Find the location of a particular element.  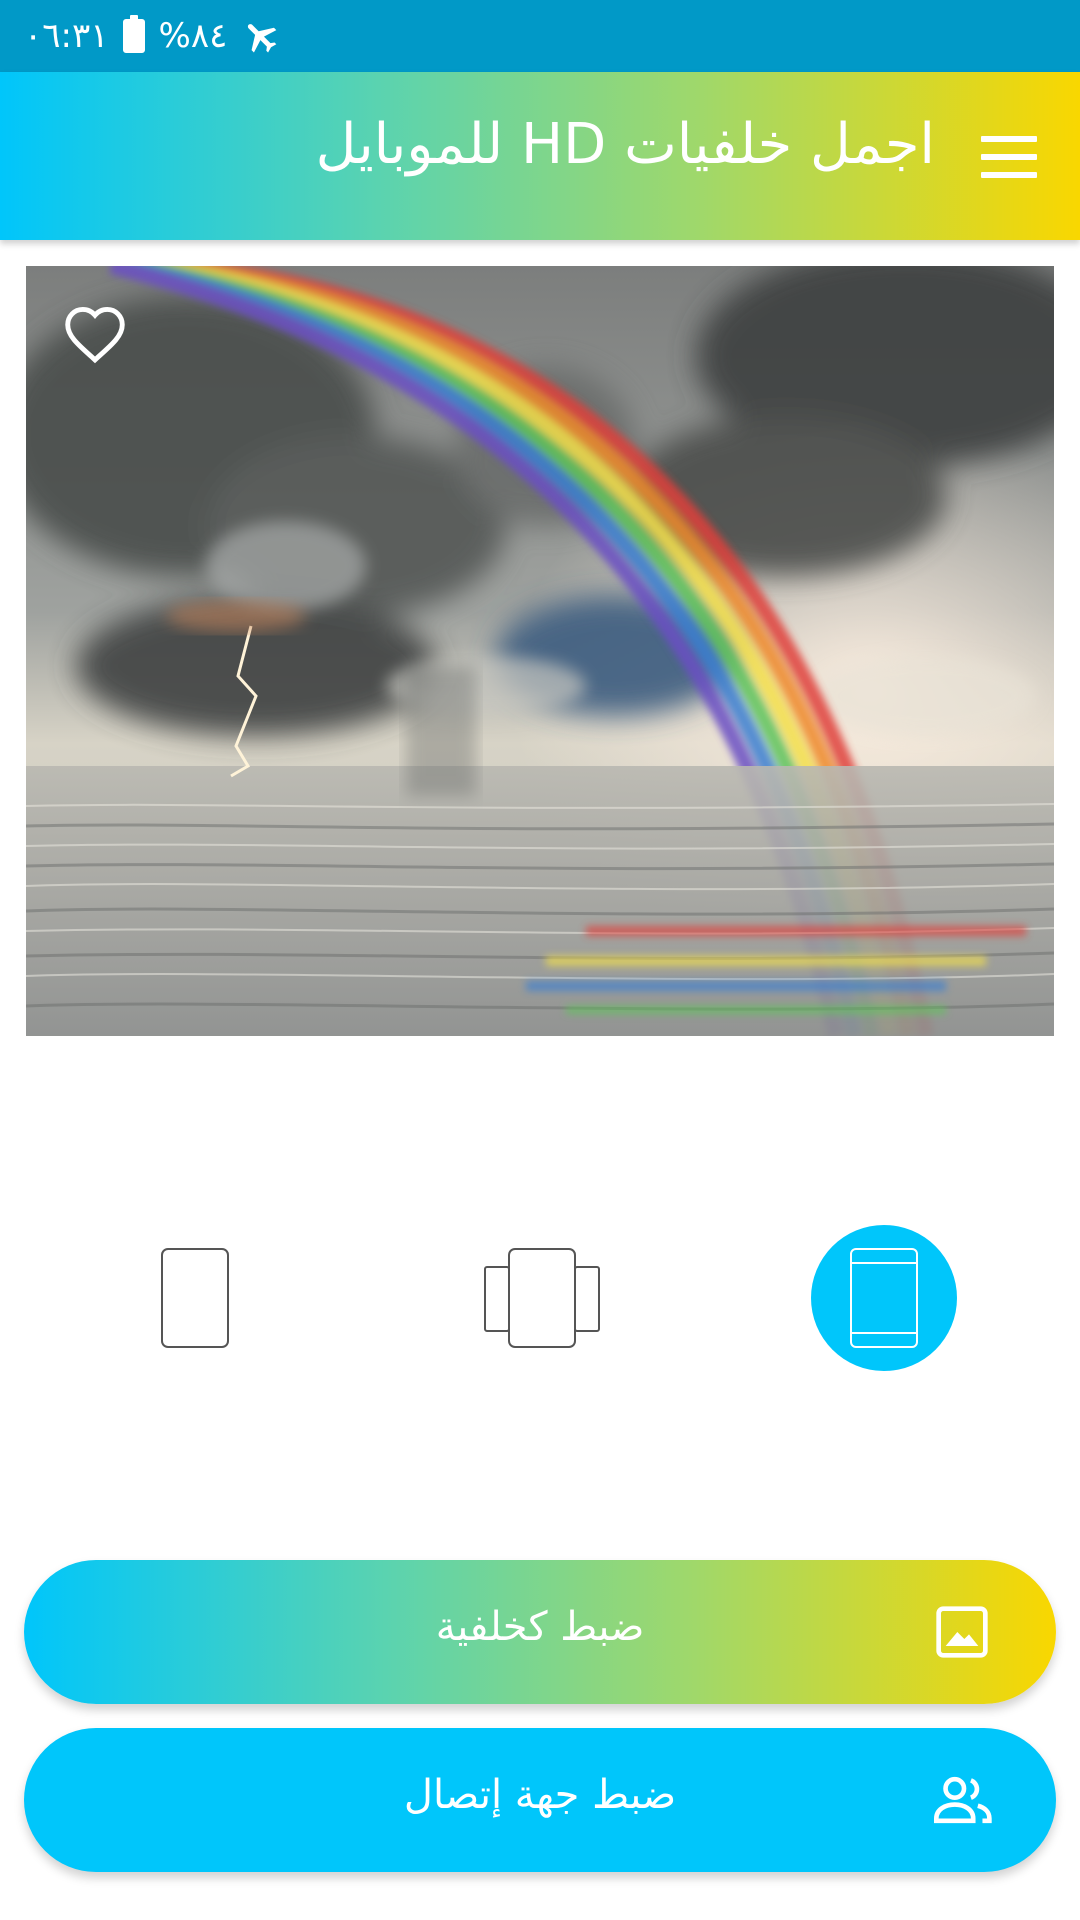

set-contact-label: ضبط جهة إتصال is located at coordinates (540, 1795).